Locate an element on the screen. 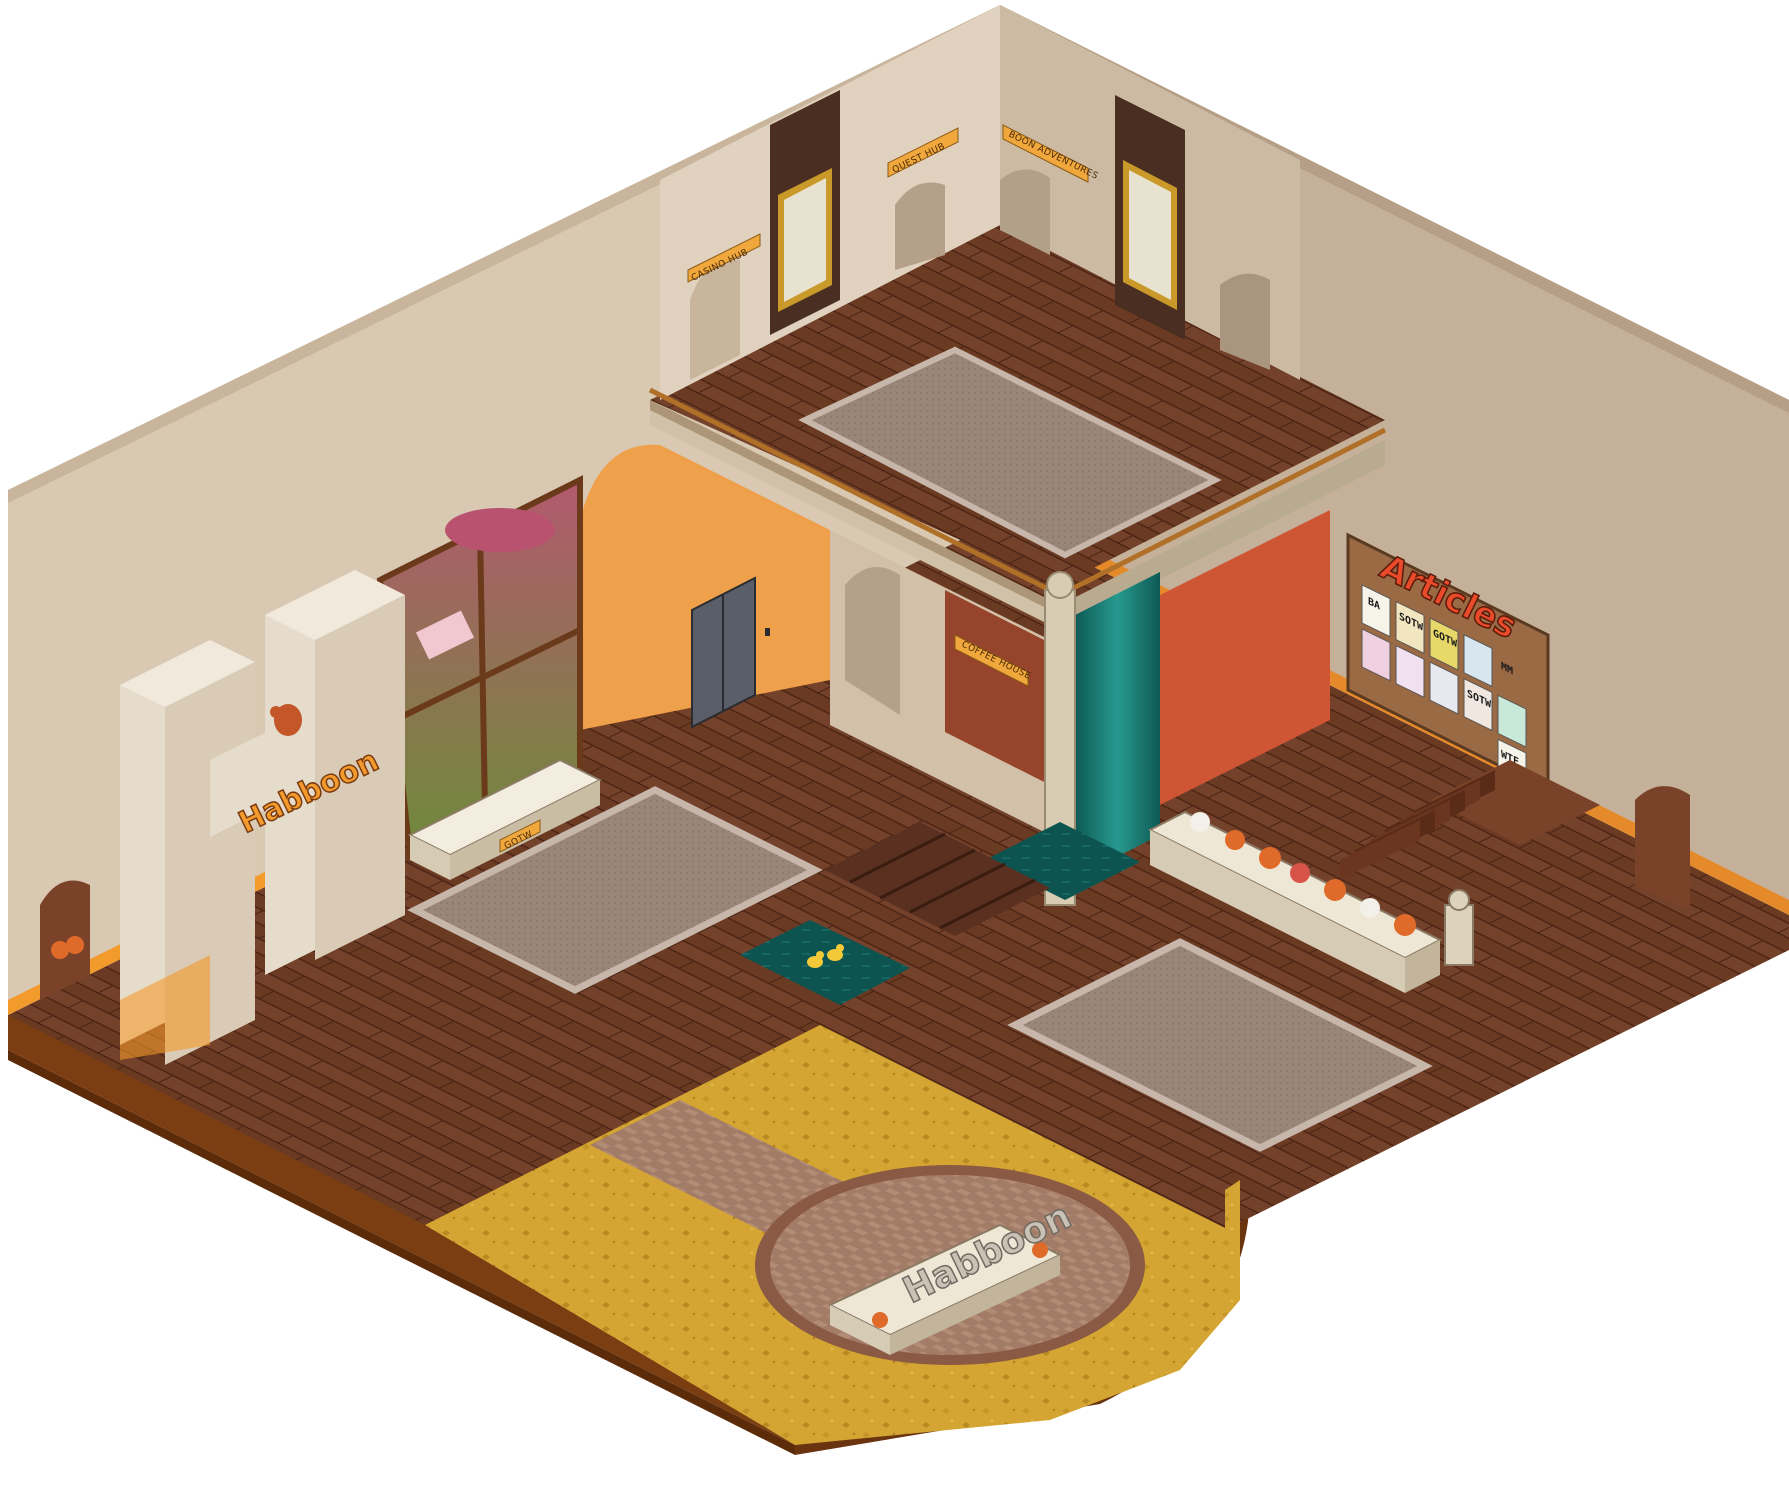 Image resolution: width=1789 pixels, height=1508 pixels. portrait-banner-left is located at coordinates (805, 212).